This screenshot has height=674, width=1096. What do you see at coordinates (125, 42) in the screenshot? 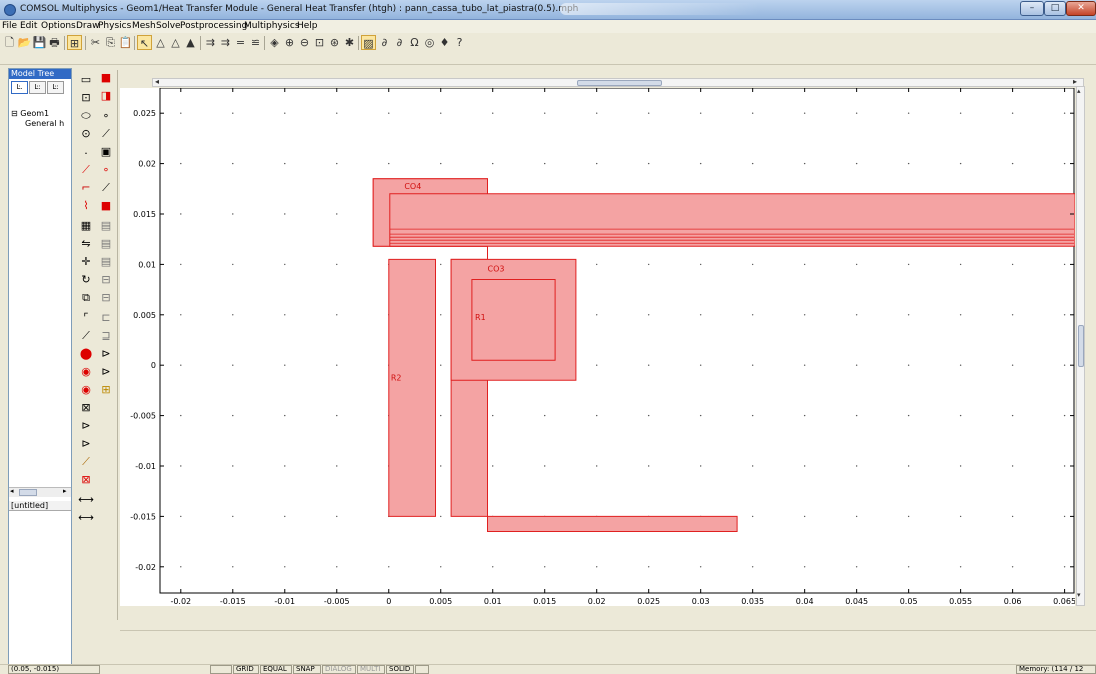
I see `paste-icon: 📋` at bounding box center [125, 42].